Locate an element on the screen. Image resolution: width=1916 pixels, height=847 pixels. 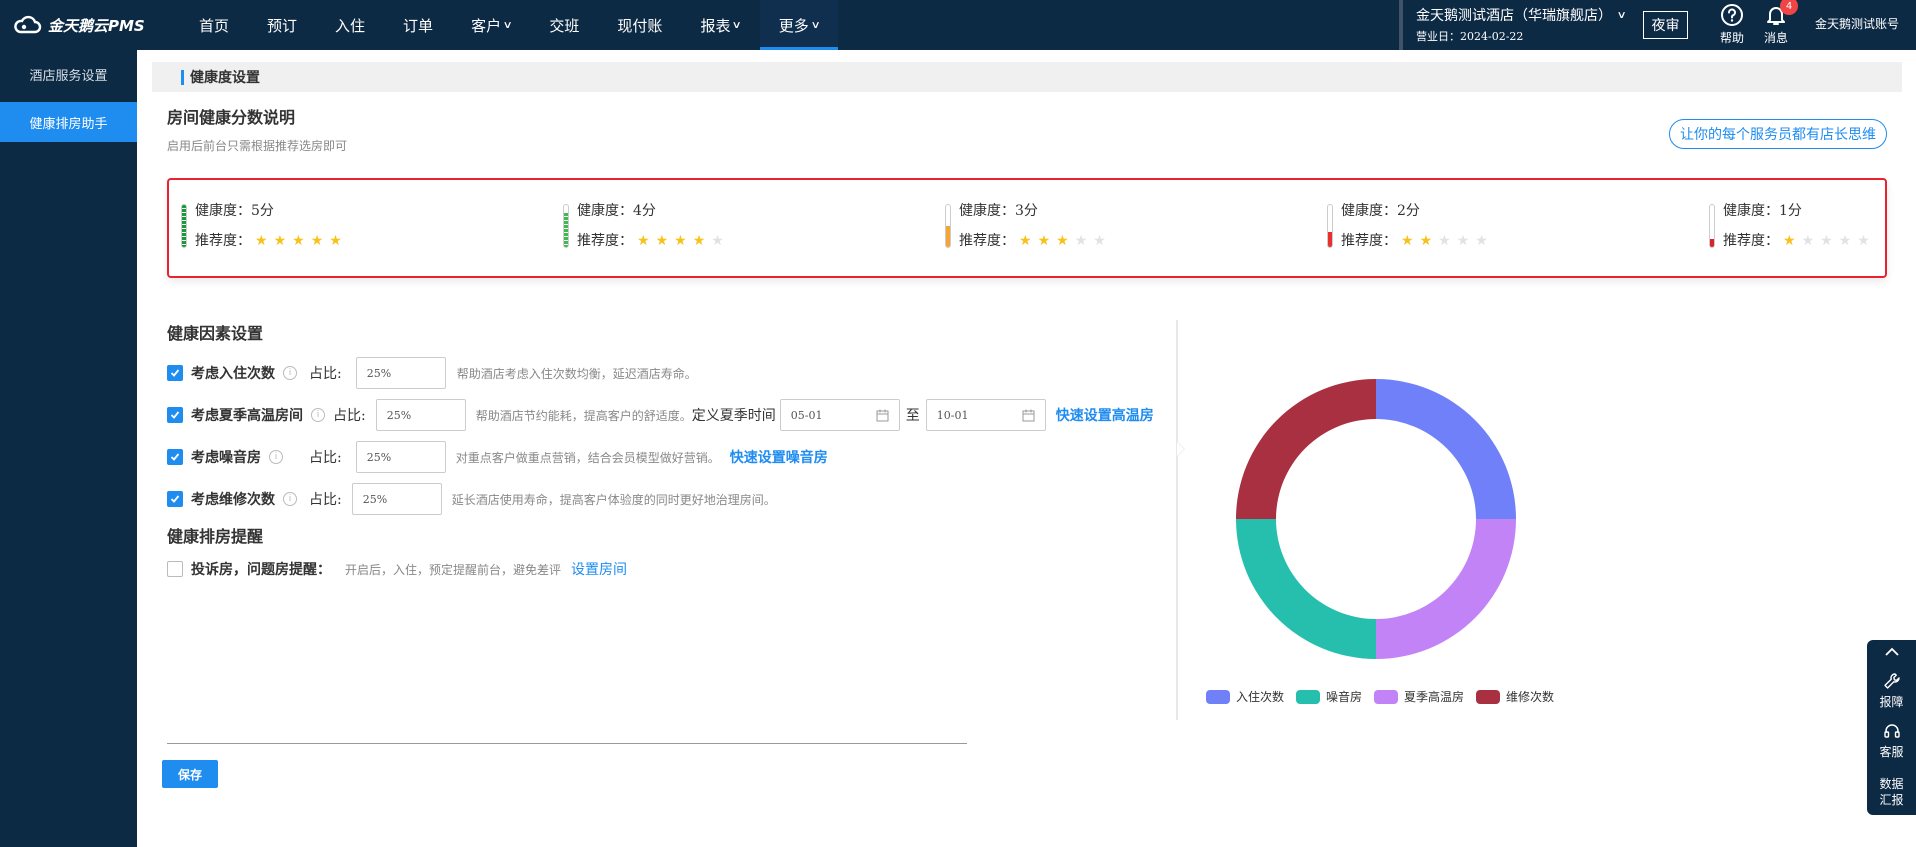
legend-item: 夏季高温房 is located at coordinates (1419, 696).